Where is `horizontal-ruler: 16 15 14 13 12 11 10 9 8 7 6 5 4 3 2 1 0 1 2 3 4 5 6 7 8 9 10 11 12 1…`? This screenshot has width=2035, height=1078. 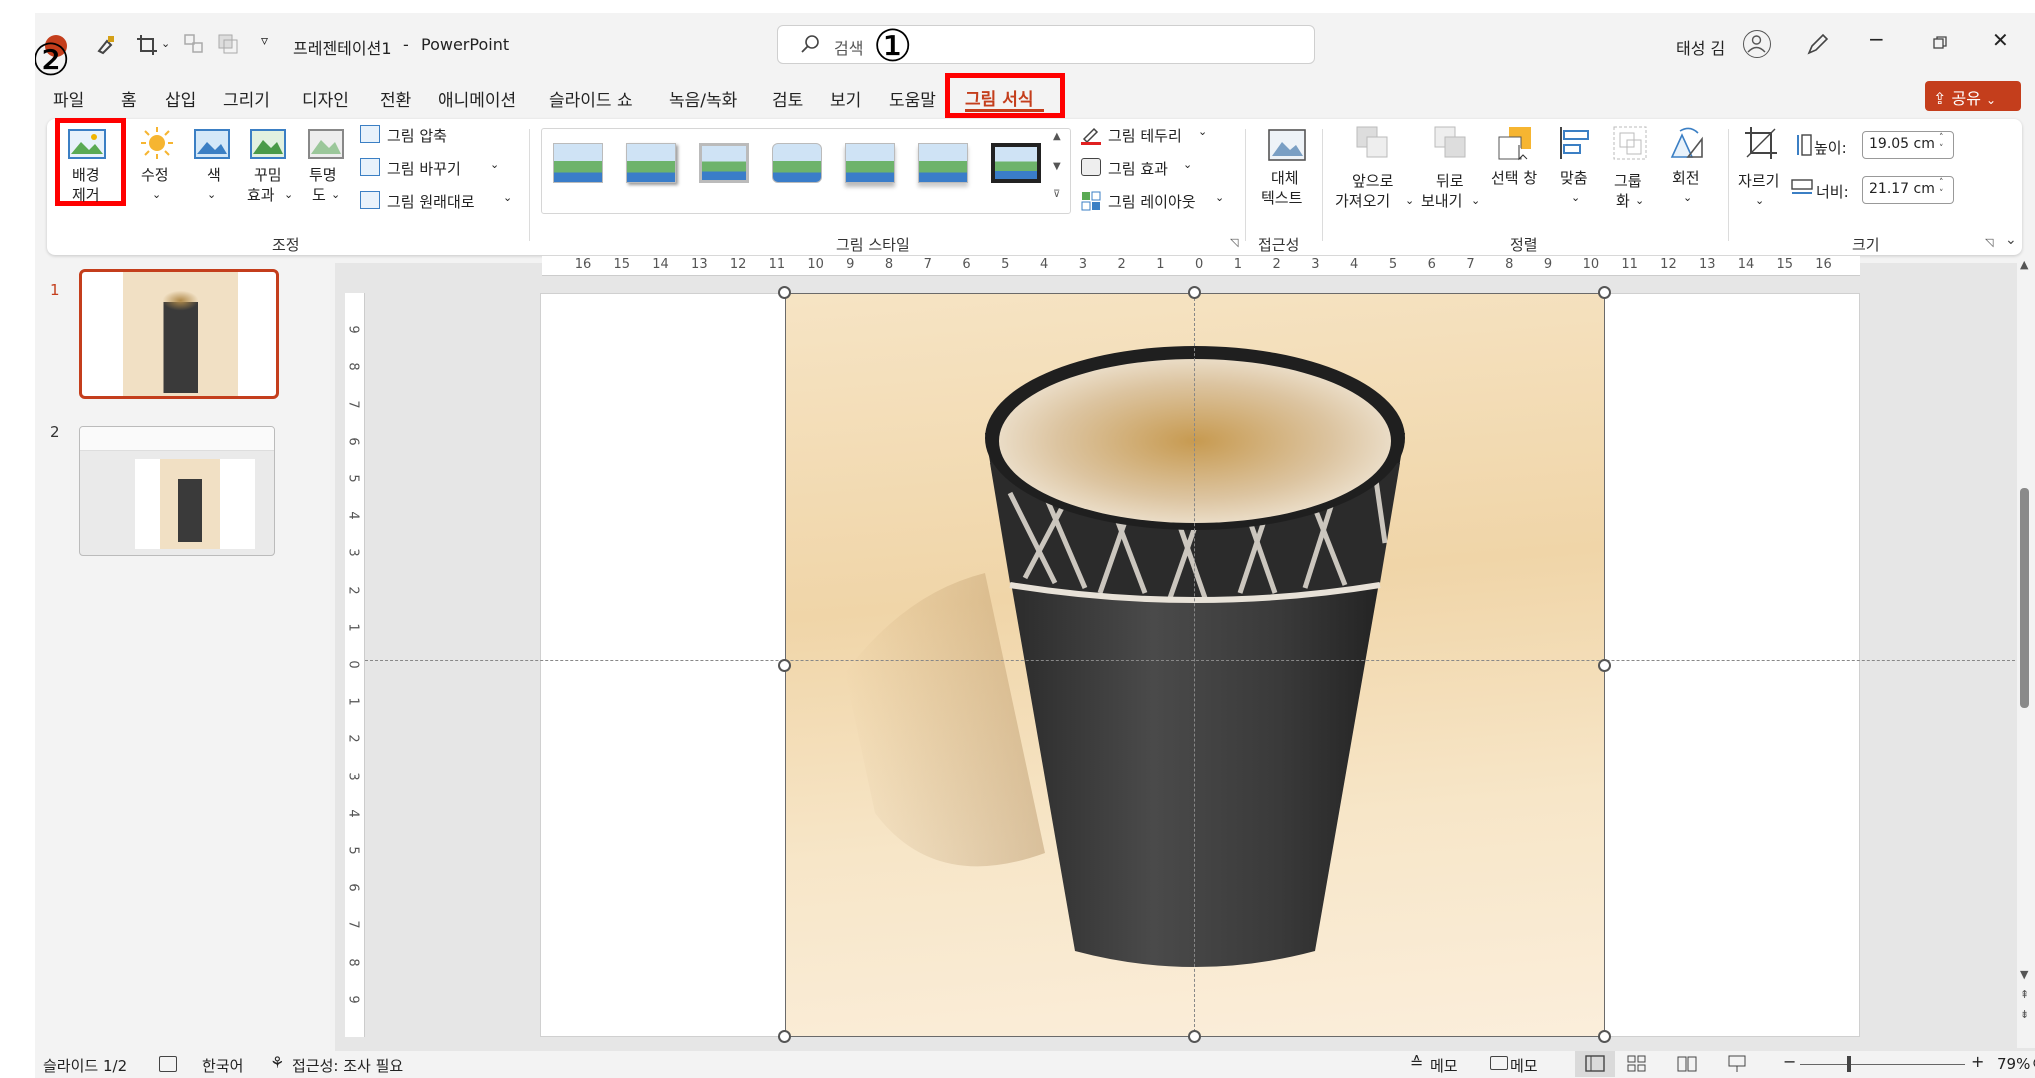 horizontal-ruler: 16 15 14 13 12 11 10 9 8 7 6 5 4 3 2 1 0 1 2 3 4 5 6 7 8 9 10 11 12 1… is located at coordinates (1201, 266).